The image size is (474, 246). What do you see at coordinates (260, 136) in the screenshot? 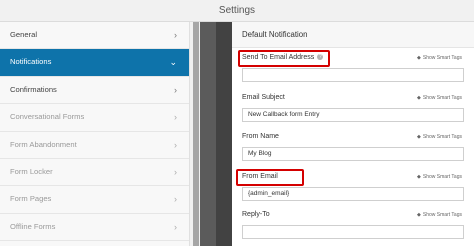
I see `from-name-label: From Name` at bounding box center [260, 136].